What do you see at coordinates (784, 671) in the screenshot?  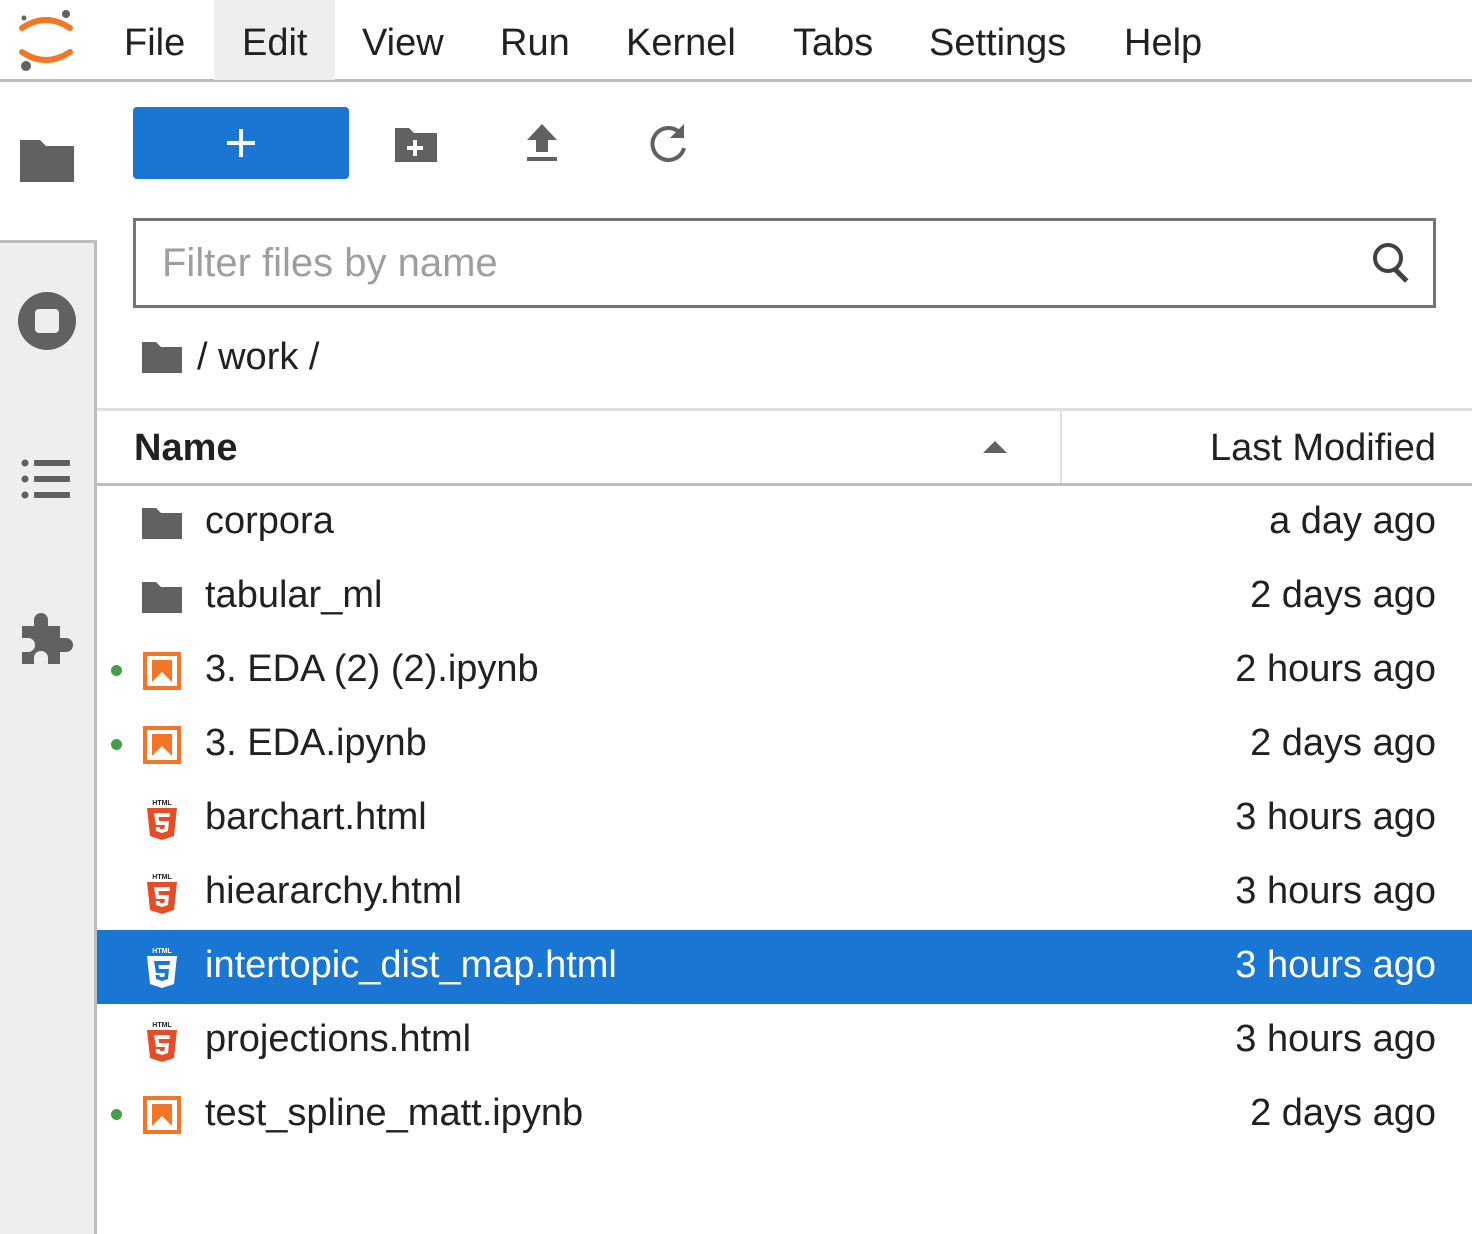 I see `file-row: 3. EDA (2) (2).ipynb 2 hours ago` at bounding box center [784, 671].